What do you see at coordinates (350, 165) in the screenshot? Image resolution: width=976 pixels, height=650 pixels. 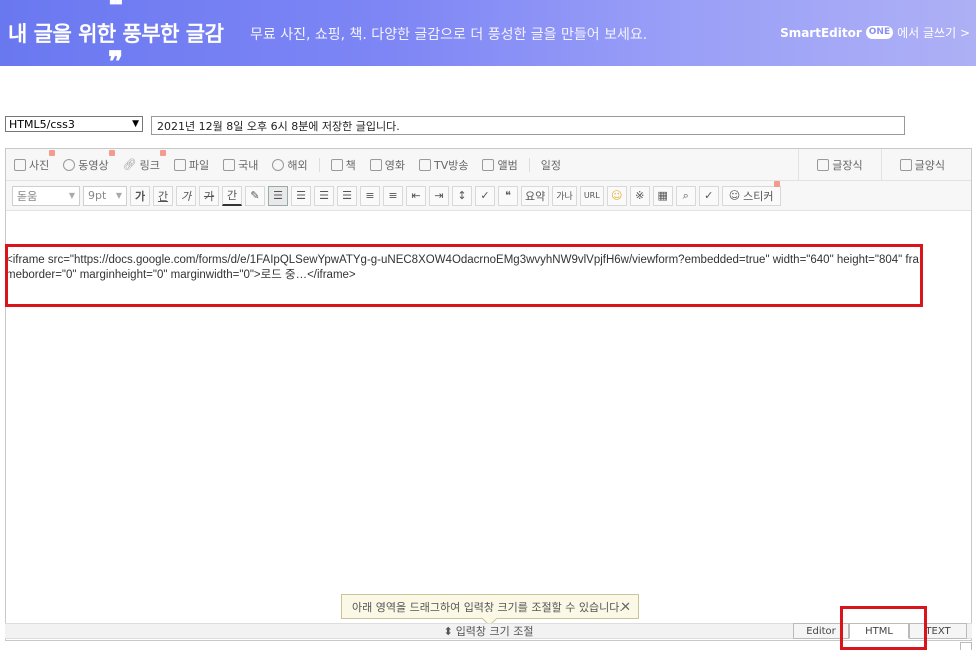 I see `book-label: 책` at bounding box center [350, 165].